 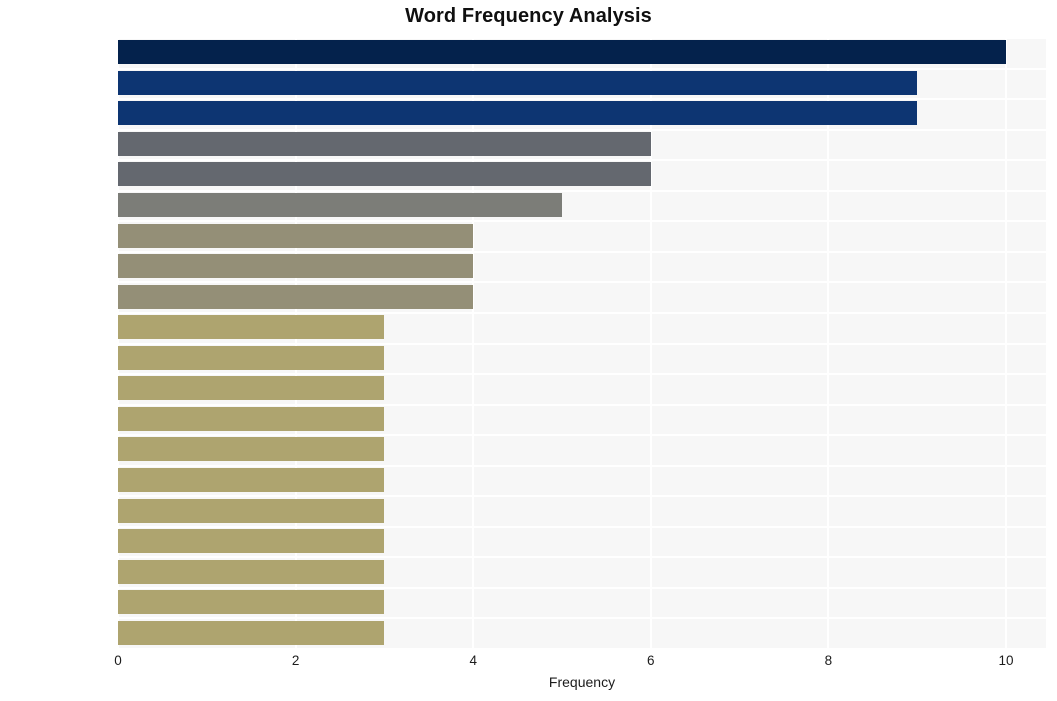 I want to click on bar-connectivity, so click(x=251, y=510).